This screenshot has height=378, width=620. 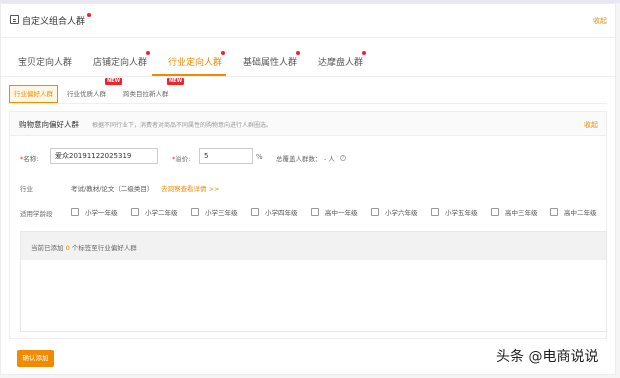 What do you see at coordinates (226, 156) in the screenshot?
I see `premium-input: 5` at bounding box center [226, 156].